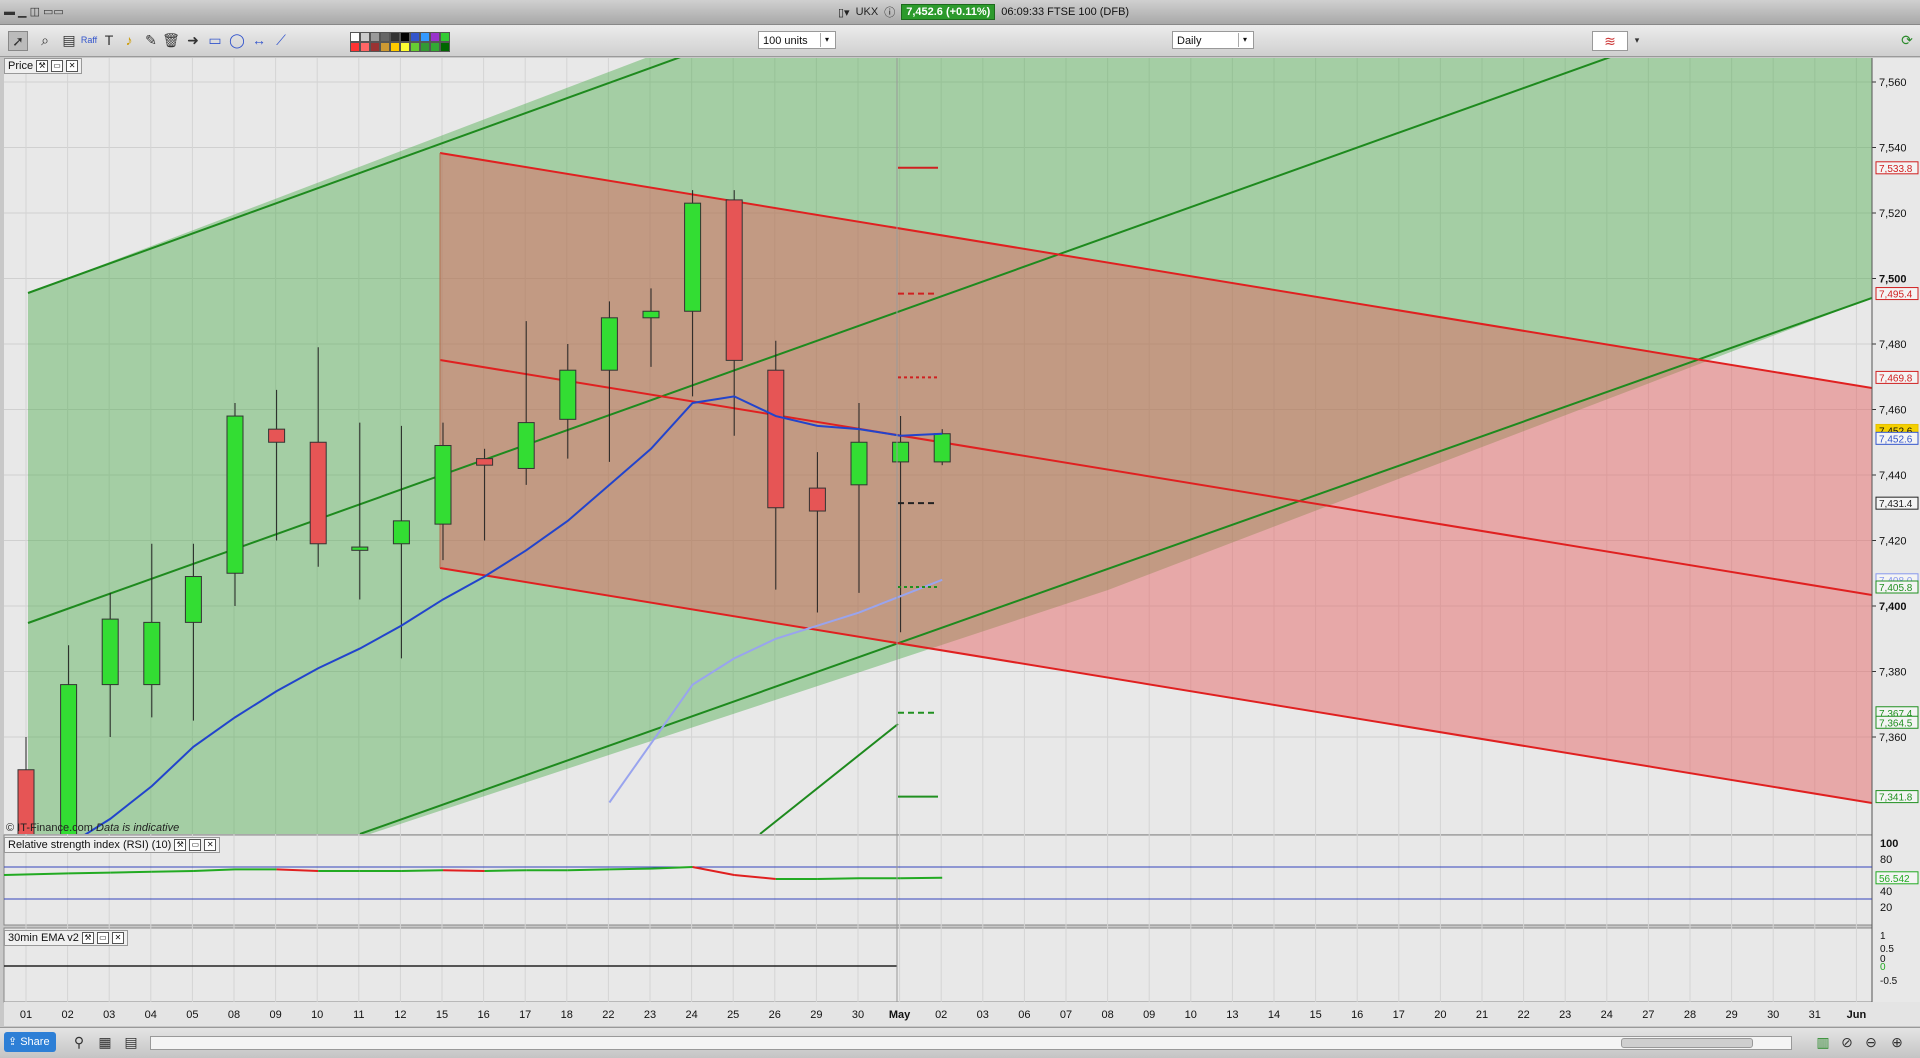 The width and height of the screenshot is (1920, 1058). I want to click on units-select: 100 units ▾, so click(797, 40).